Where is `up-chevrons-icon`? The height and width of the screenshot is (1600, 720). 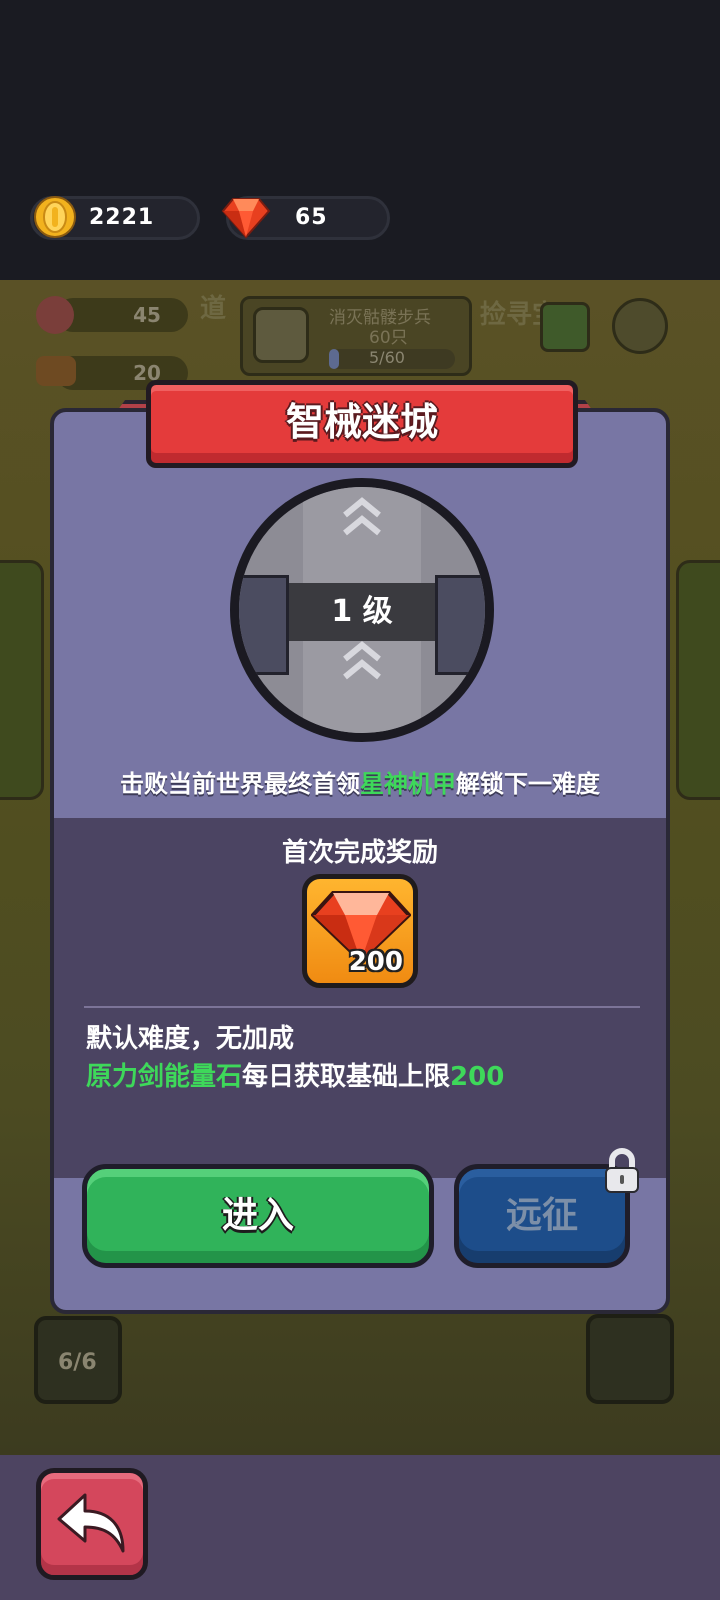 up-chevrons-icon is located at coordinates (362, 516).